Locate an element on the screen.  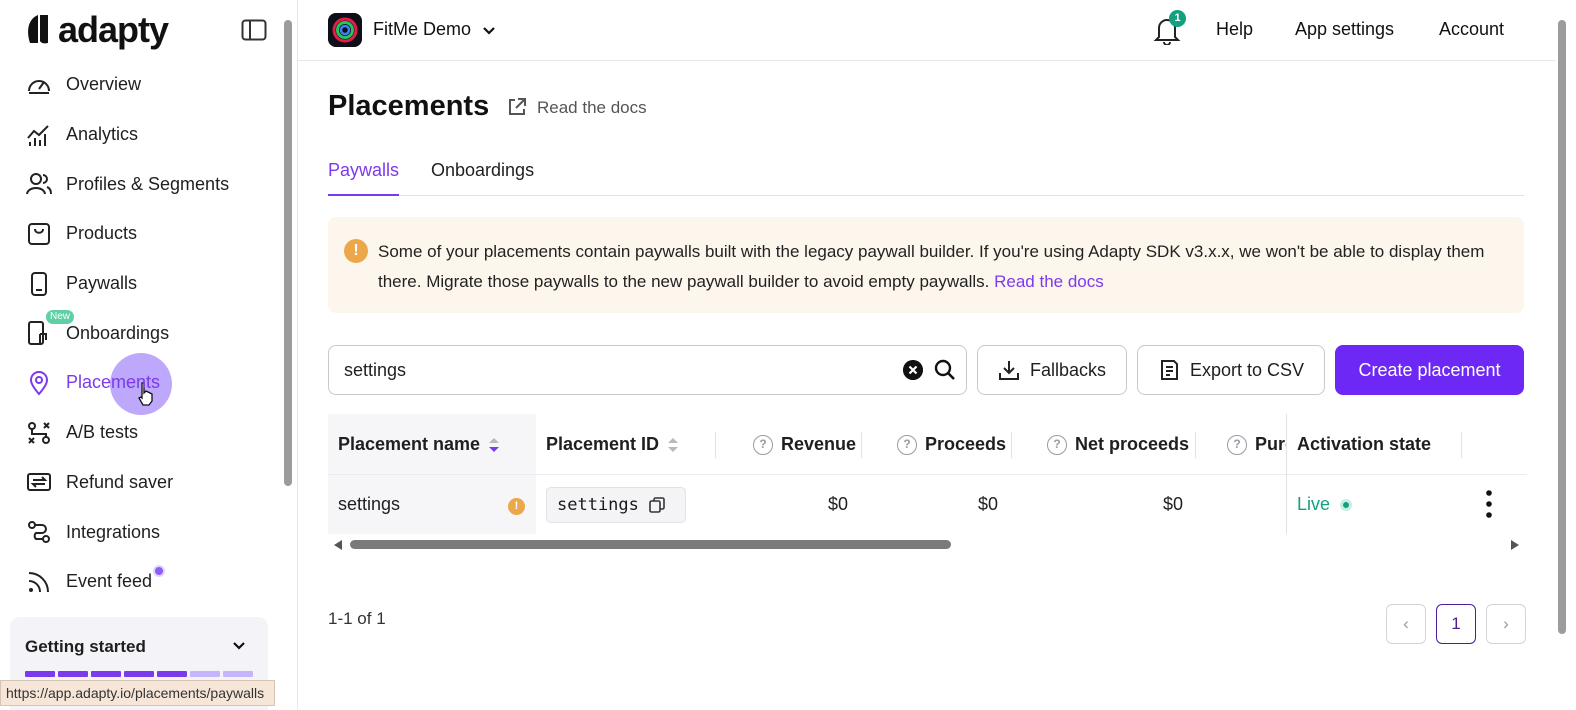
document-icon is located at coordinates (1169, 370).